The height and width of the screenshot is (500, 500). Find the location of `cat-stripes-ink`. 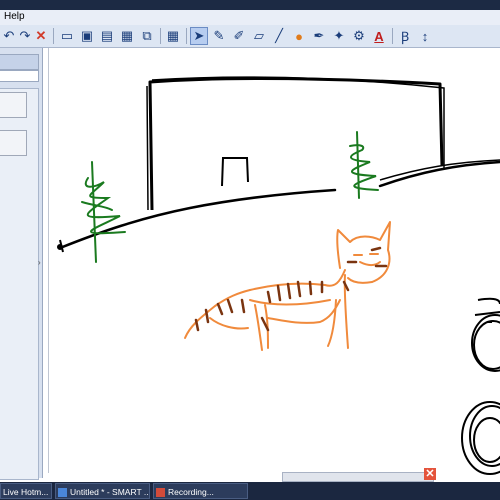

cat-stripes-ink is located at coordinates (291, 289).